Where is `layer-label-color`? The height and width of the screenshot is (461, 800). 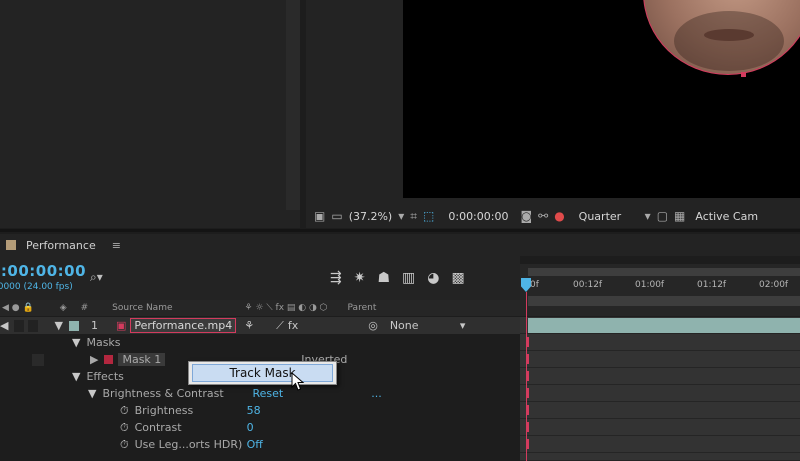 layer-label-color is located at coordinates (73, 325).